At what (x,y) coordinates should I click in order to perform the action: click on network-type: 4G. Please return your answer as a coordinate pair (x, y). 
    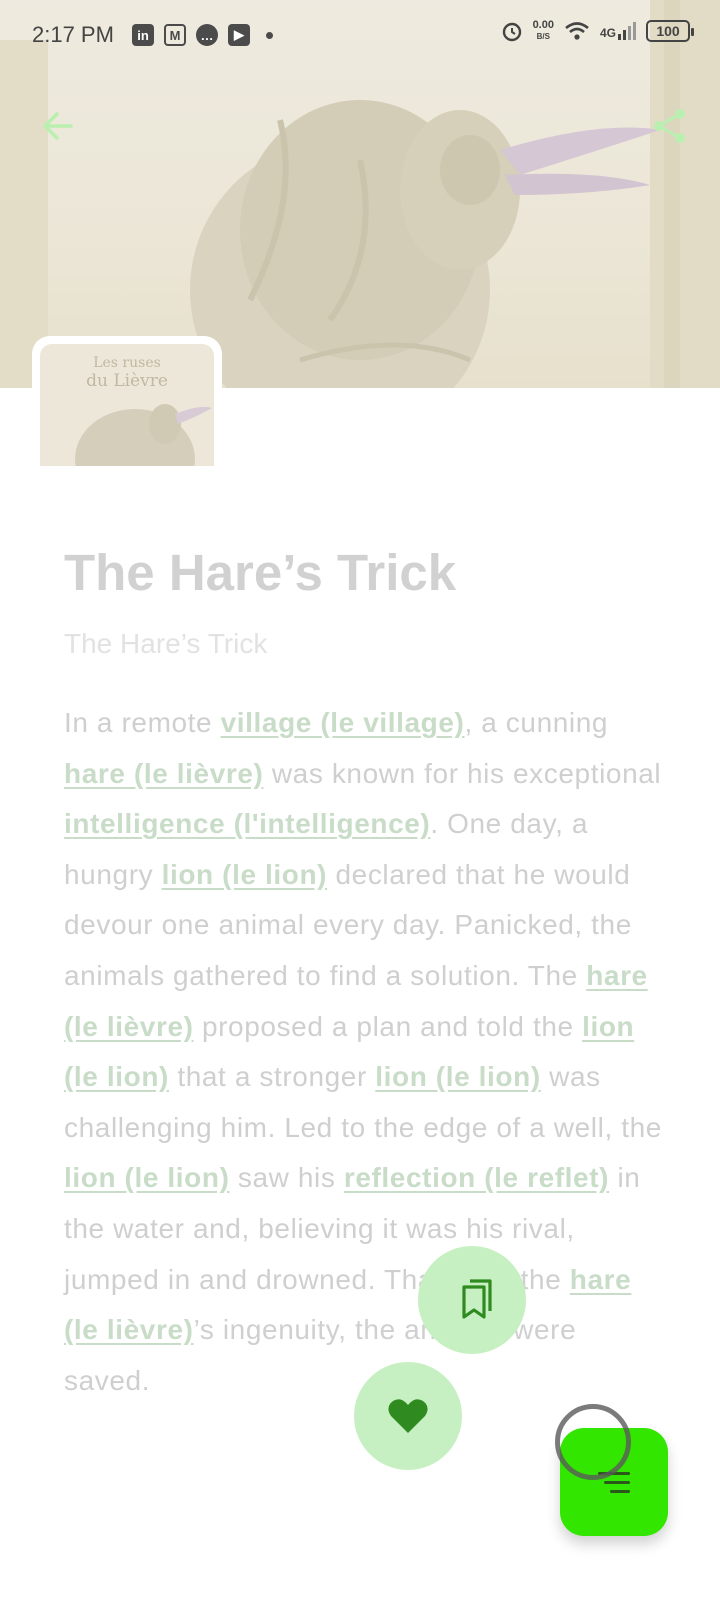
    Looking at the image, I should click on (607, 33).